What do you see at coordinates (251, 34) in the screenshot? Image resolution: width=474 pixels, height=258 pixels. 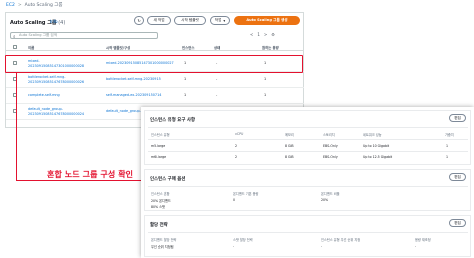 I see `prev-page-button: <` at bounding box center [251, 34].